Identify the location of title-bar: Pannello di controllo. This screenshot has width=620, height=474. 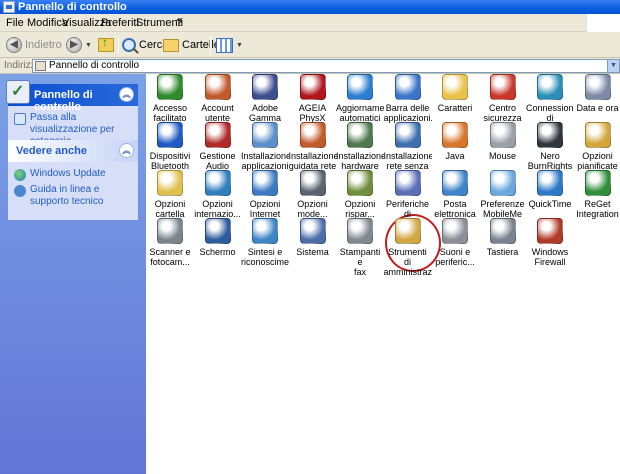
(310, 7).